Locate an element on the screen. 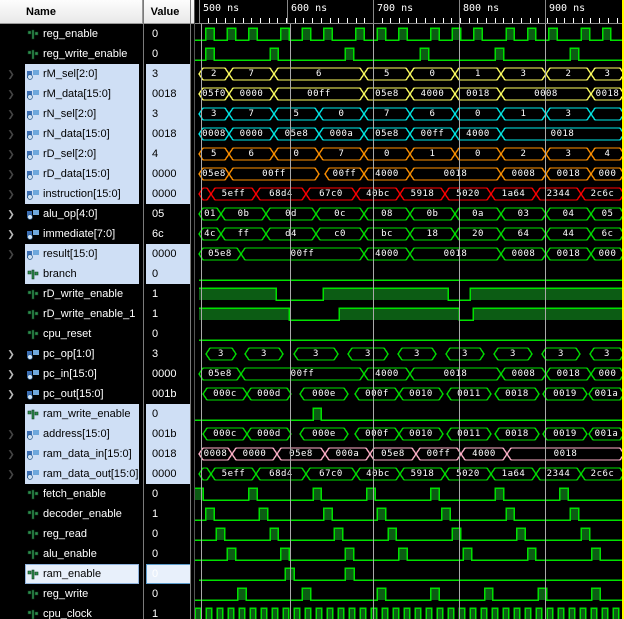 The width and height of the screenshot is (624, 619). waveform-row: 5 6 0 7 0 1 0 2 3 4 is located at coordinates (409, 154).